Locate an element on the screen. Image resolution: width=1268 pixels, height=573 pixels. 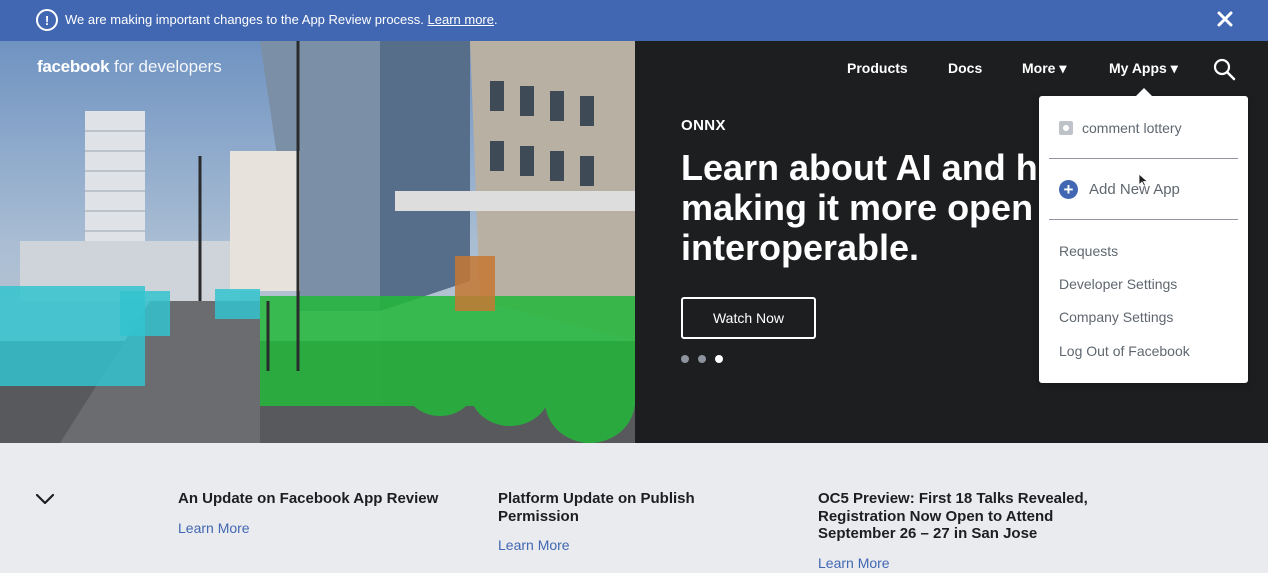
news-title: Platform Update on Publish Permission is located at coordinates (596, 507).